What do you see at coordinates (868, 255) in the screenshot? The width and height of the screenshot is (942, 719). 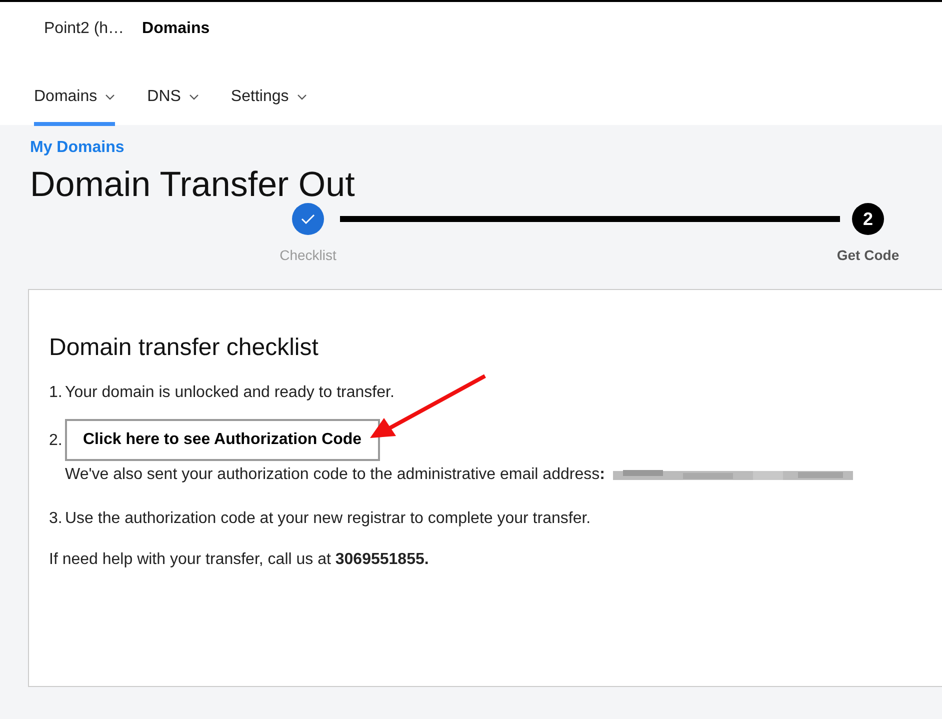 I see `step-label: Get Code` at bounding box center [868, 255].